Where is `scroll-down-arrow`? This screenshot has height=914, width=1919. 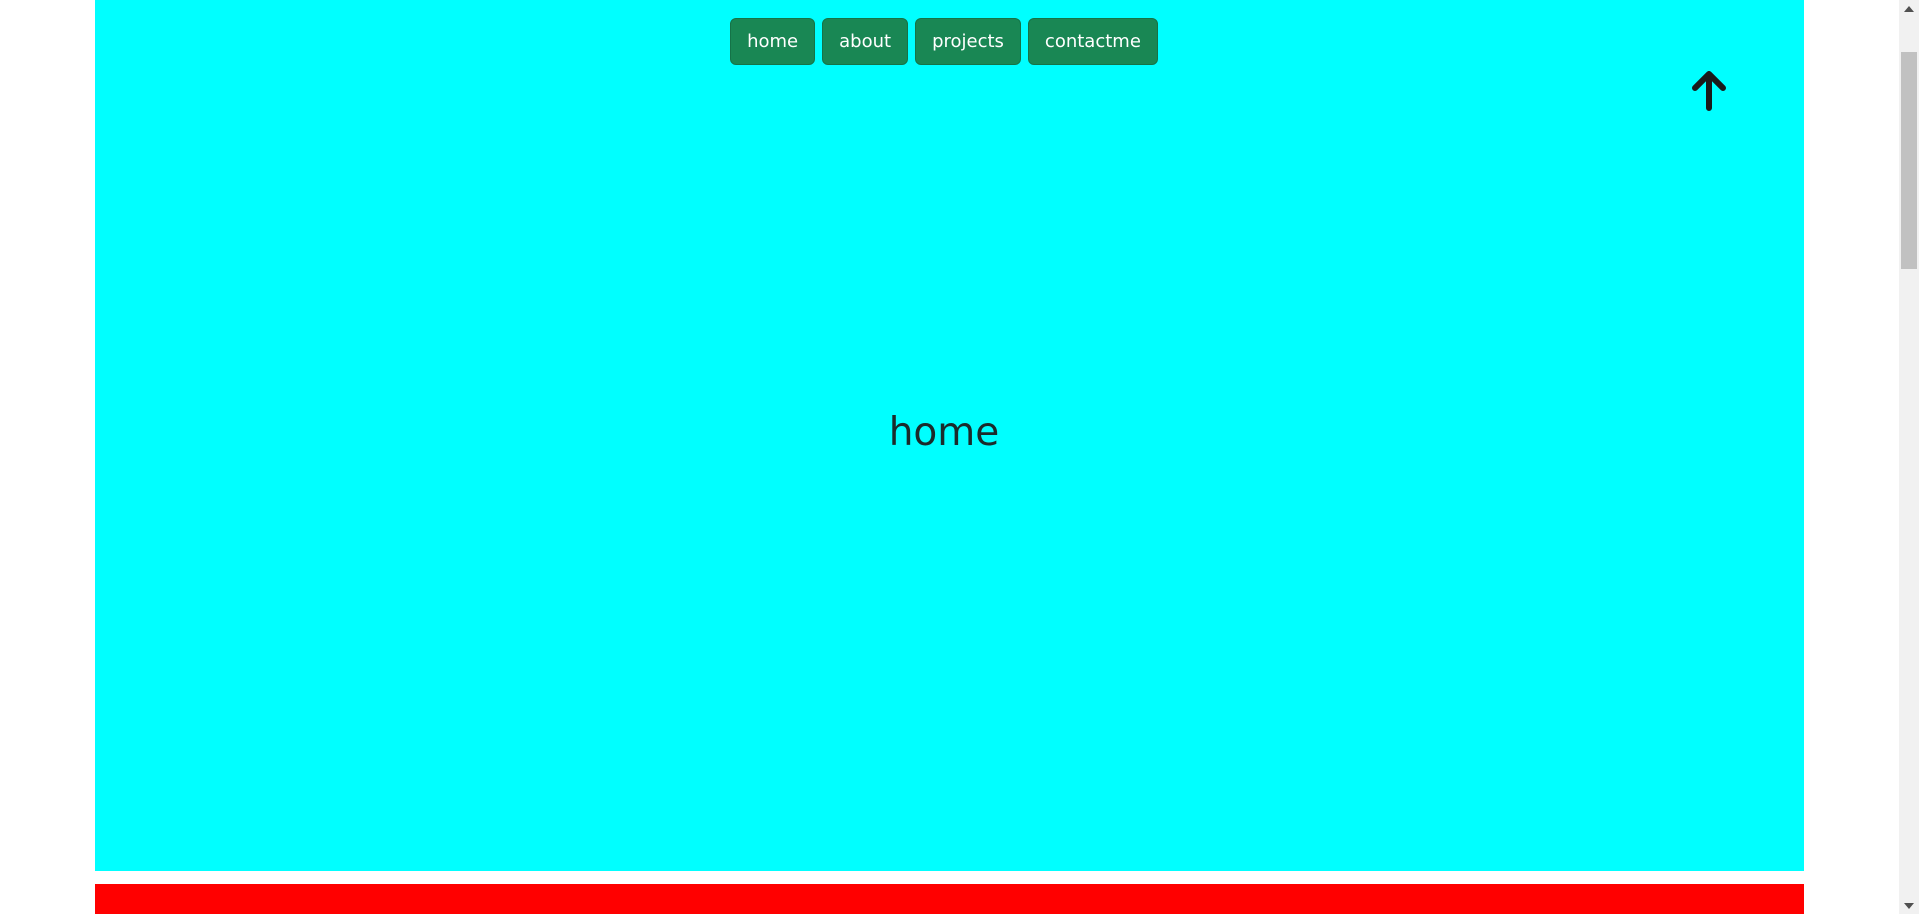
scroll-down-arrow is located at coordinates (1909, 905).